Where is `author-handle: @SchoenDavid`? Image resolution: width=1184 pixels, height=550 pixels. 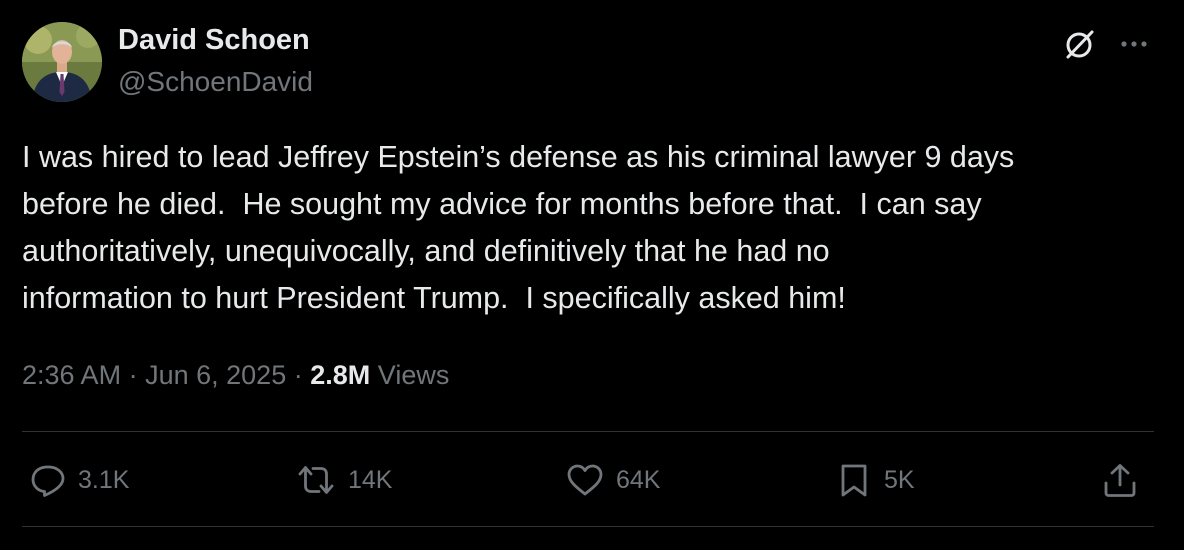
author-handle: @SchoenDavid is located at coordinates (215, 82).